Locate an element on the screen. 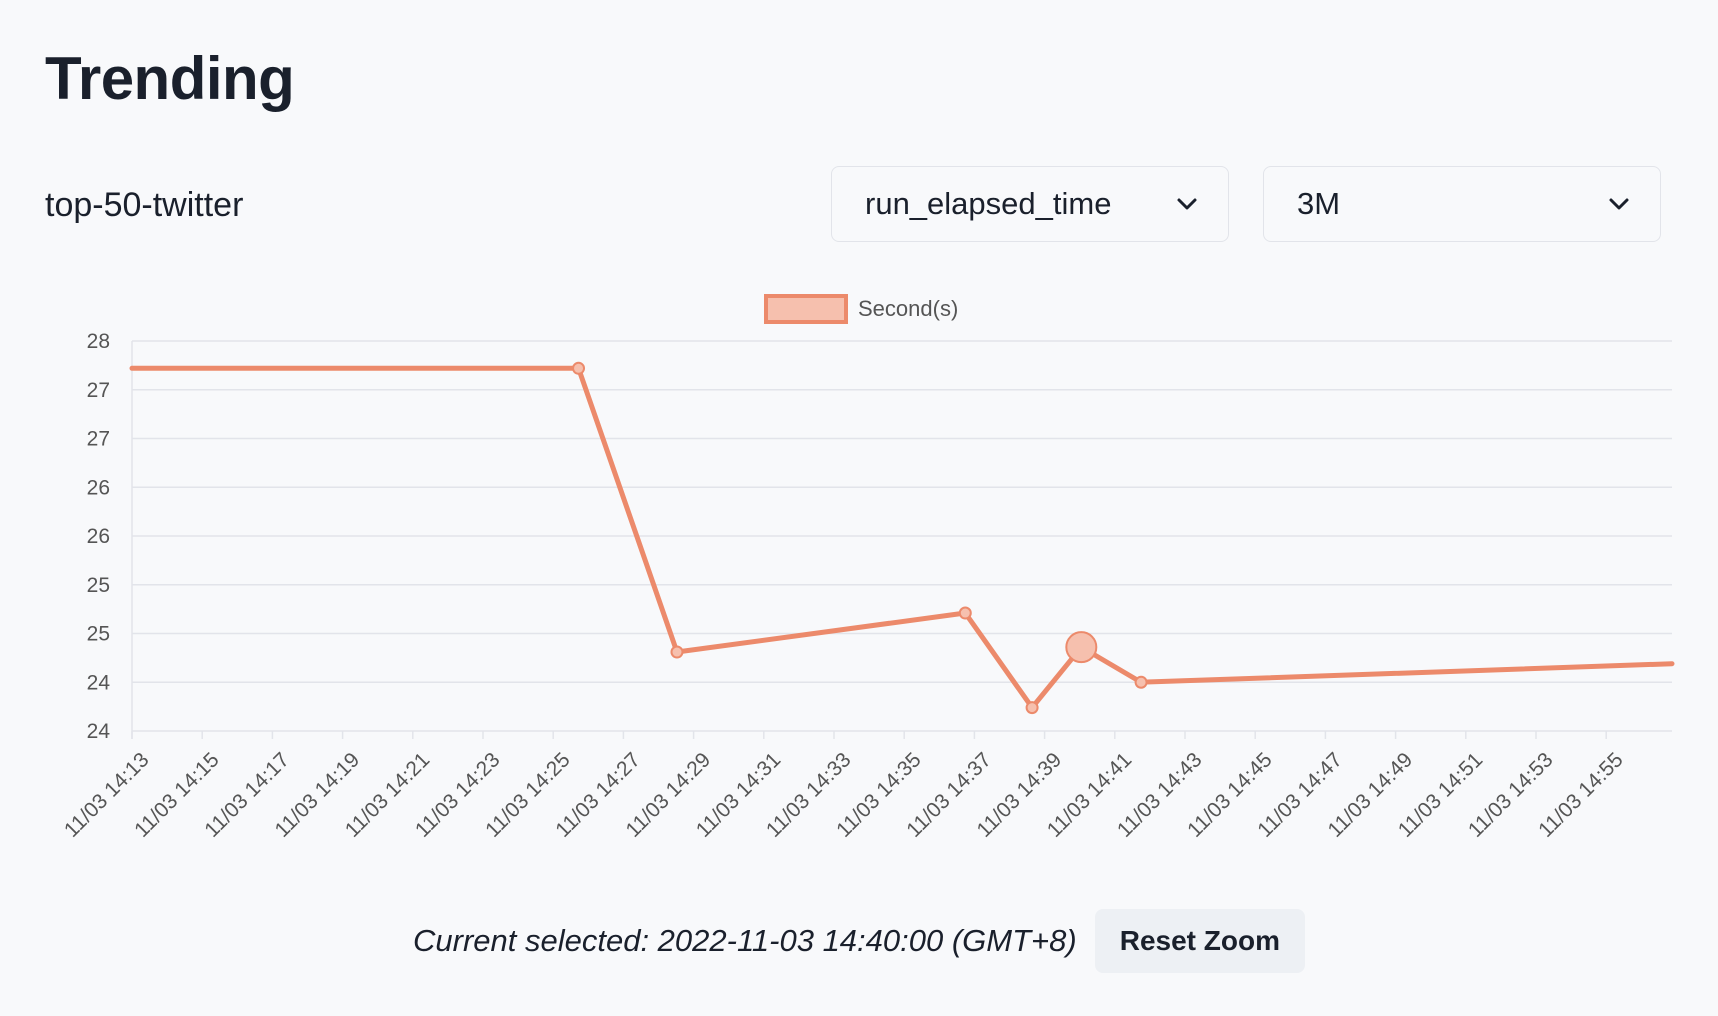 This screenshot has width=1718, height=1016. legend-label: Second(s) is located at coordinates (908, 308).